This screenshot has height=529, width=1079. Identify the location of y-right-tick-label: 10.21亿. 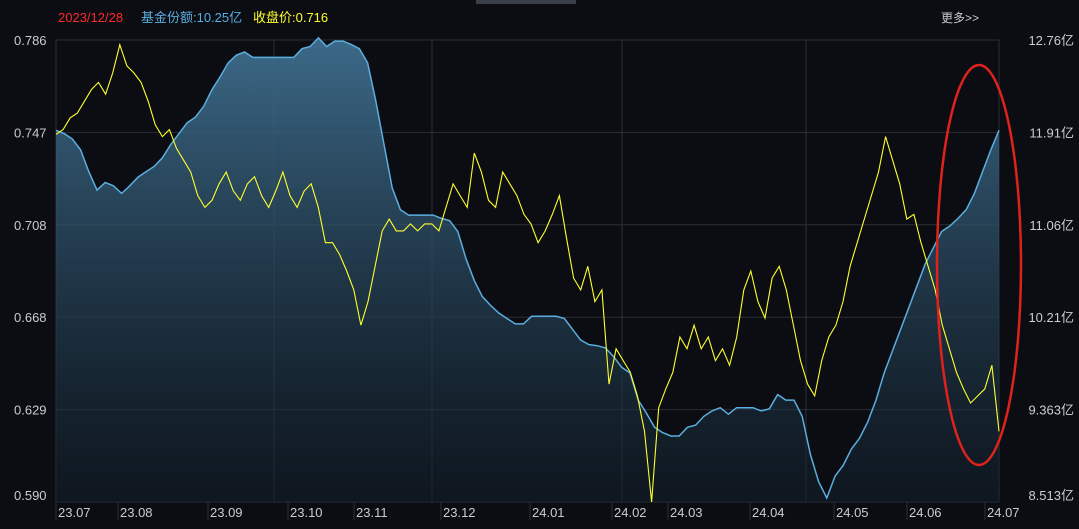
(1051, 317).